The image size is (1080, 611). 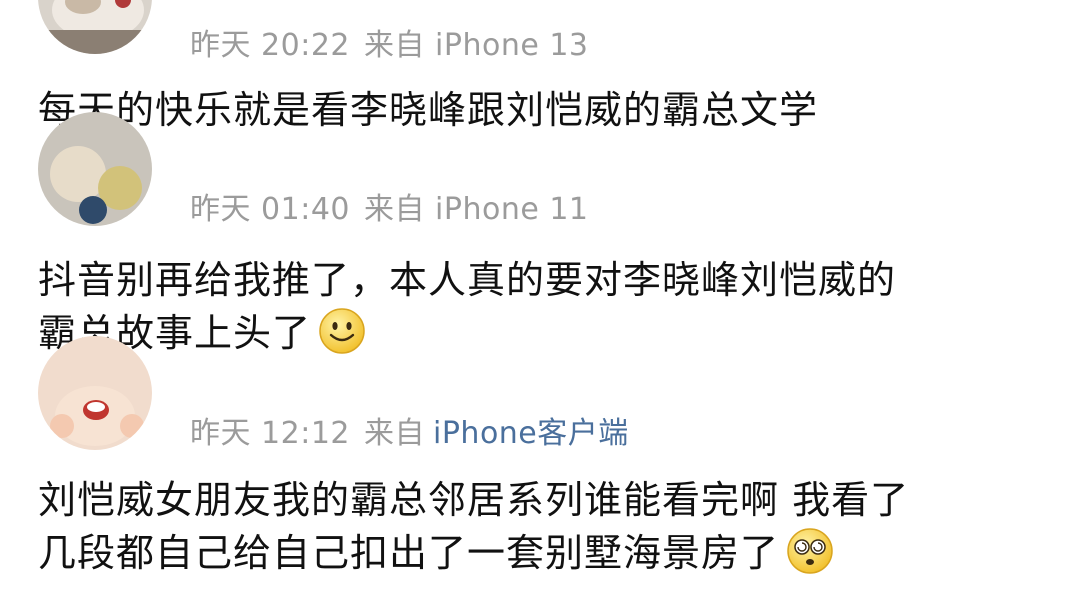 I want to click on comment-text-line: 几段都自己给自己扣出了一套别墅海景房了, so click(x=409, y=553).